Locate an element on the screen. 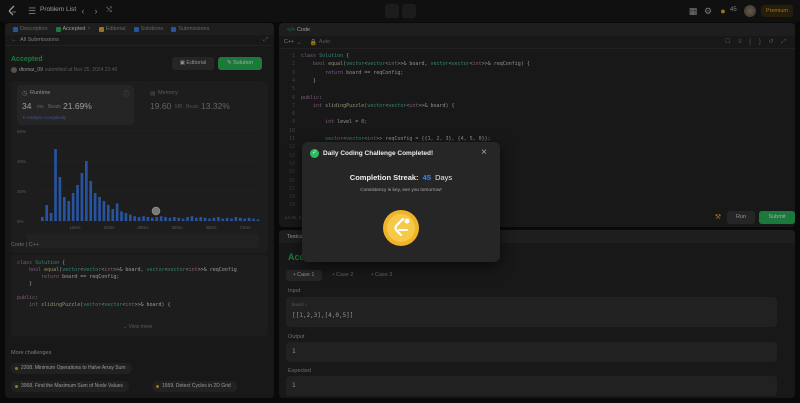 The width and height of the screenshot is (800, 403). streak-line: Completion Streak: 45 Days is located at coordinates (401, 177).